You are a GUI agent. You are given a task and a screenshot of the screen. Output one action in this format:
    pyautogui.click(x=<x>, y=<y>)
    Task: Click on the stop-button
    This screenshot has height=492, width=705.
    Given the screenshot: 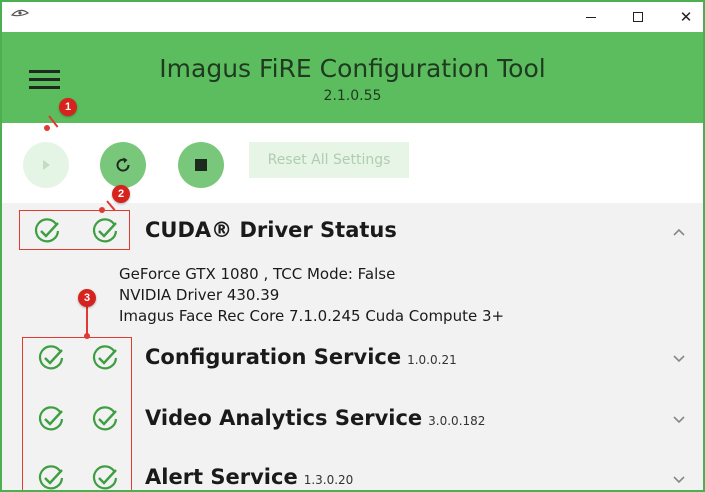 What is the action you would take?
    pyautogui.click(x=201, y=165)
    